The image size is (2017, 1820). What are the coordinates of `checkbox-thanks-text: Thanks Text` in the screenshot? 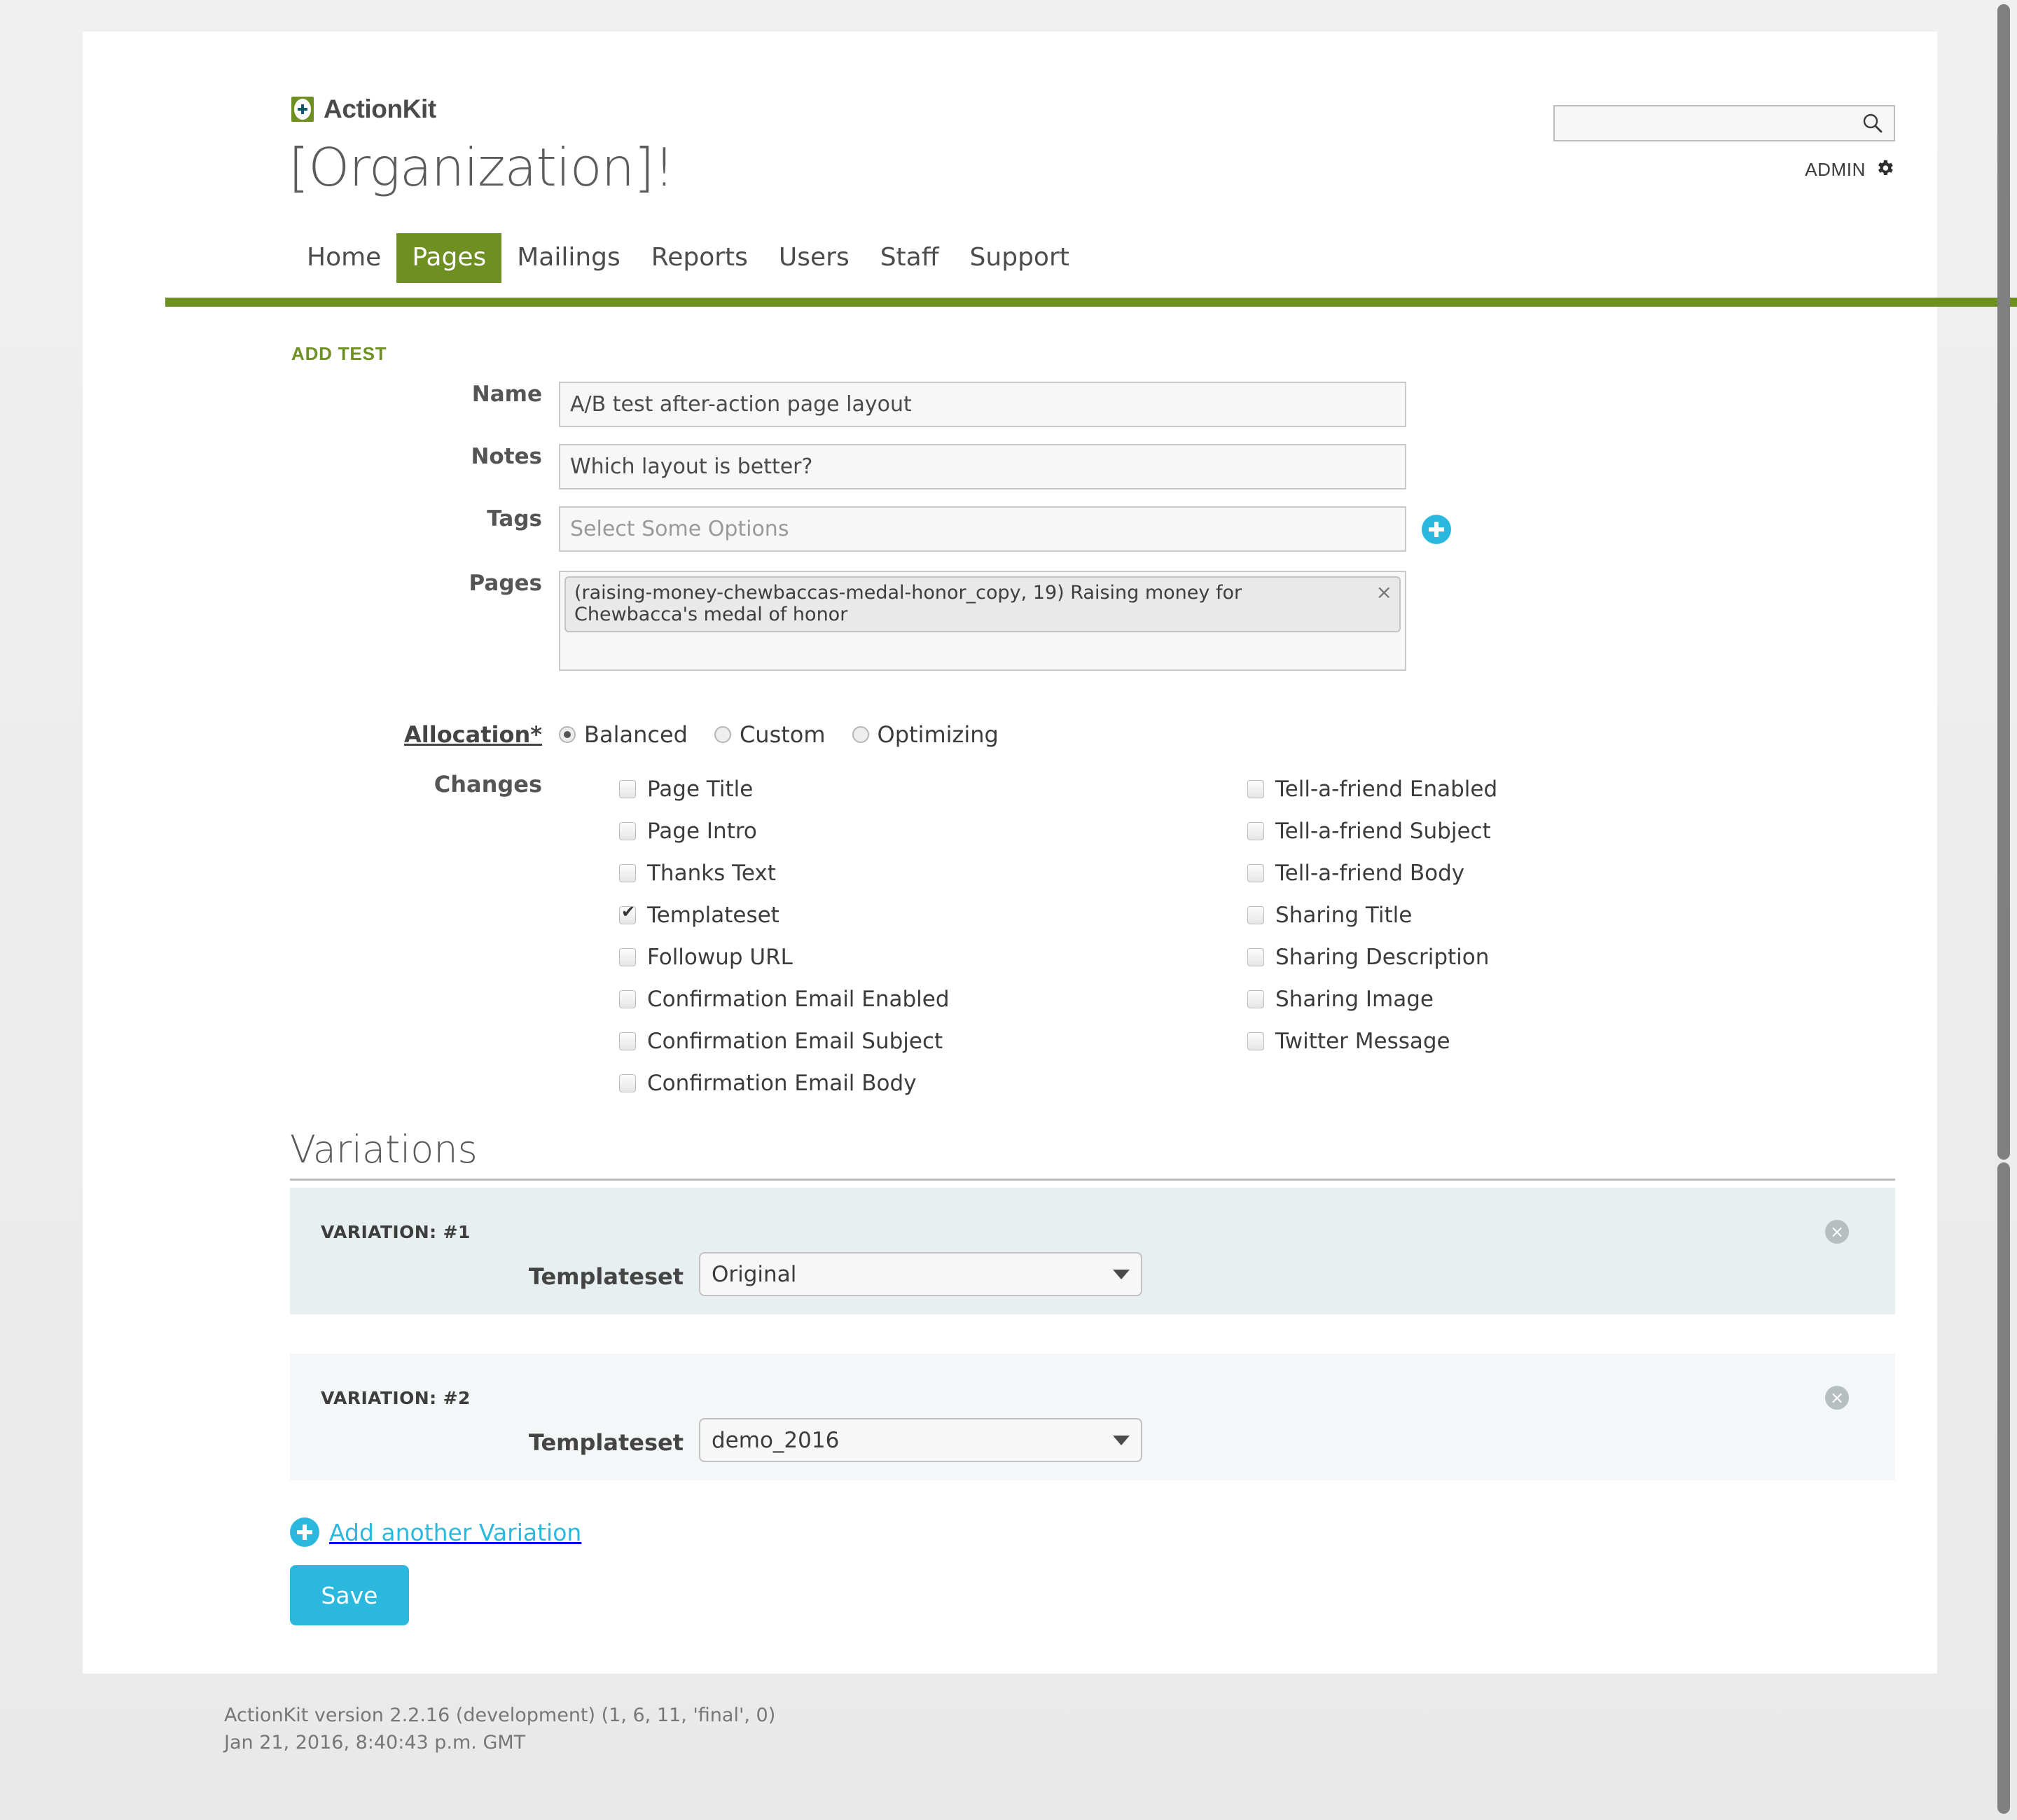 It's located at (785, 873).